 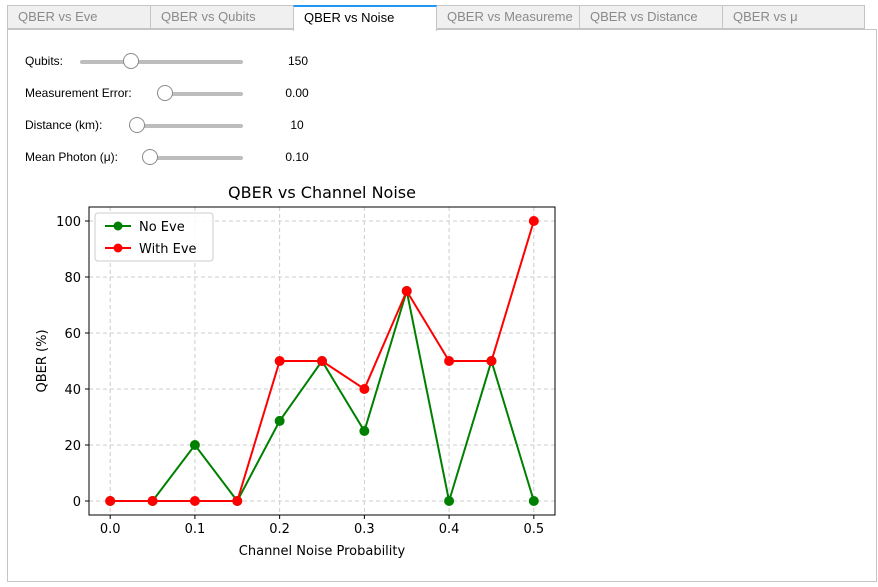 What do you see at coordinates (533, 529) in the screenshot?
I see `x-tick-label: 0.5` at bounding box center [533, 529].